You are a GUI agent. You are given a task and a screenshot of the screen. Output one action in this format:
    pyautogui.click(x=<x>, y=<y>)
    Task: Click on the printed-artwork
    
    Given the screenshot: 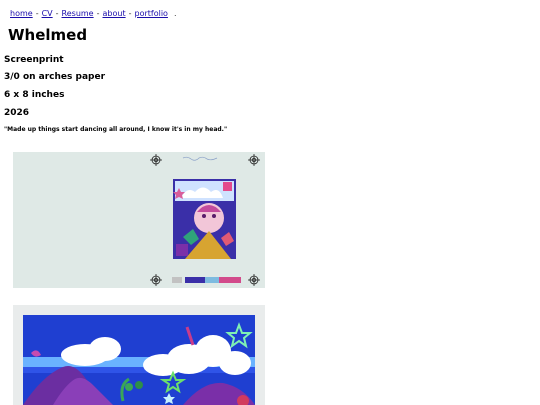 What is the action you would take?
    pyautogui.click(x=204, y=219)
    